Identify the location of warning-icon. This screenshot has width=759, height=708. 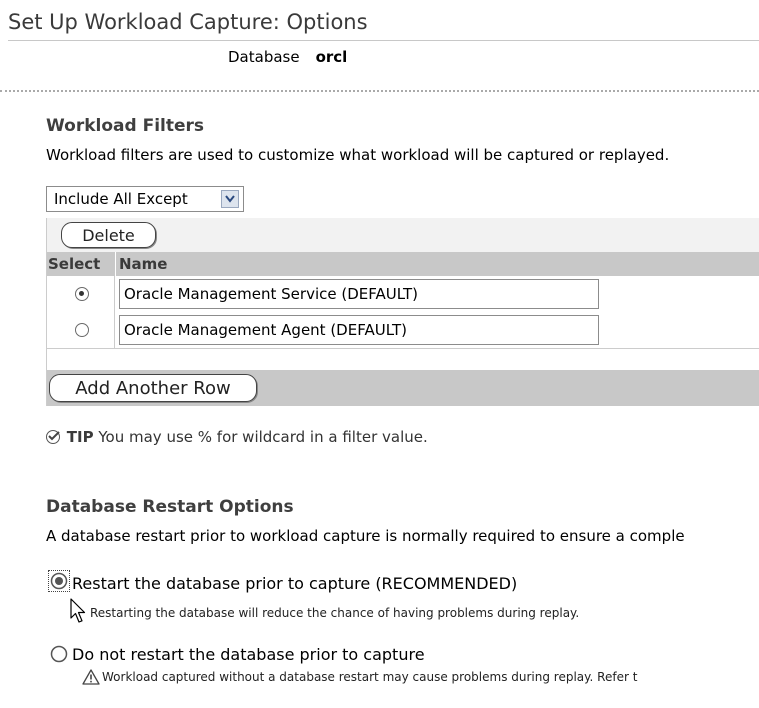
(91, 677).